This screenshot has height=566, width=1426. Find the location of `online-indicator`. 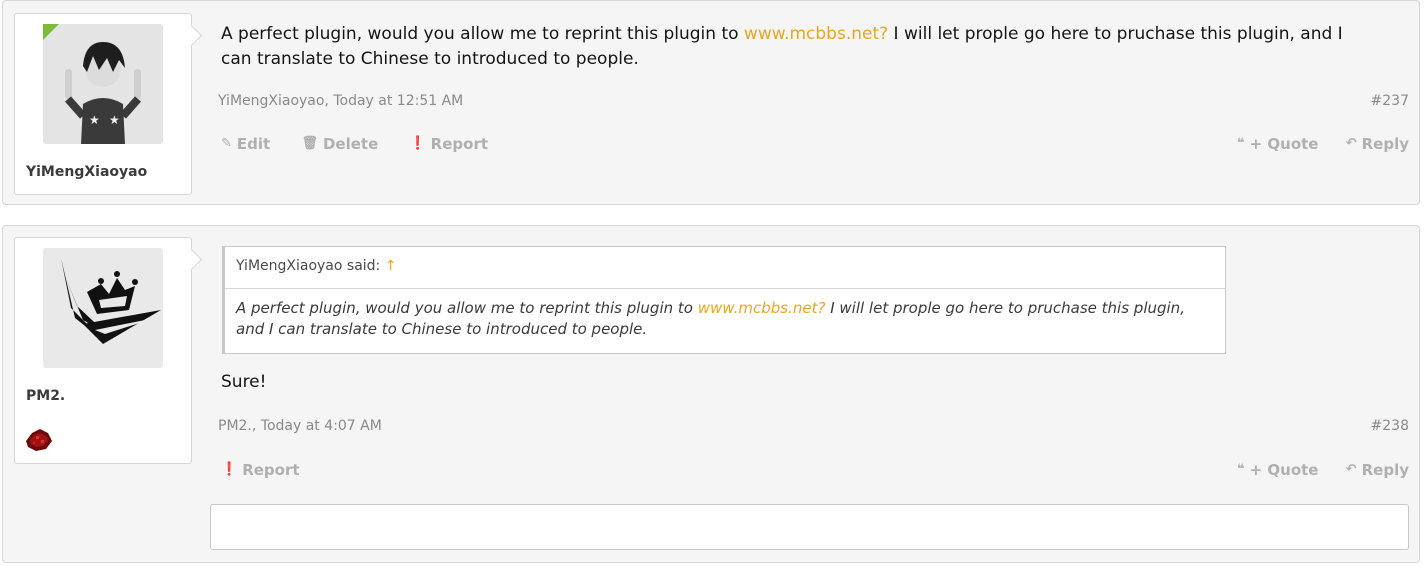

online-indicator is located at coordinates (51, 32).